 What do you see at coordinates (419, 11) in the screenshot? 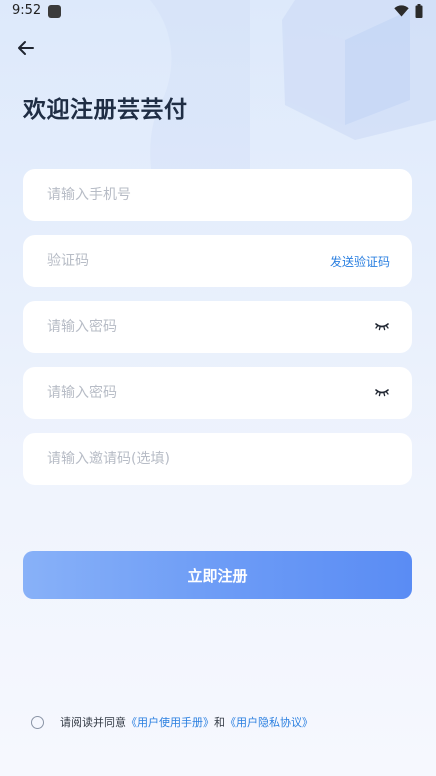
I see `battery-icon` at bounding box center [419, 11].